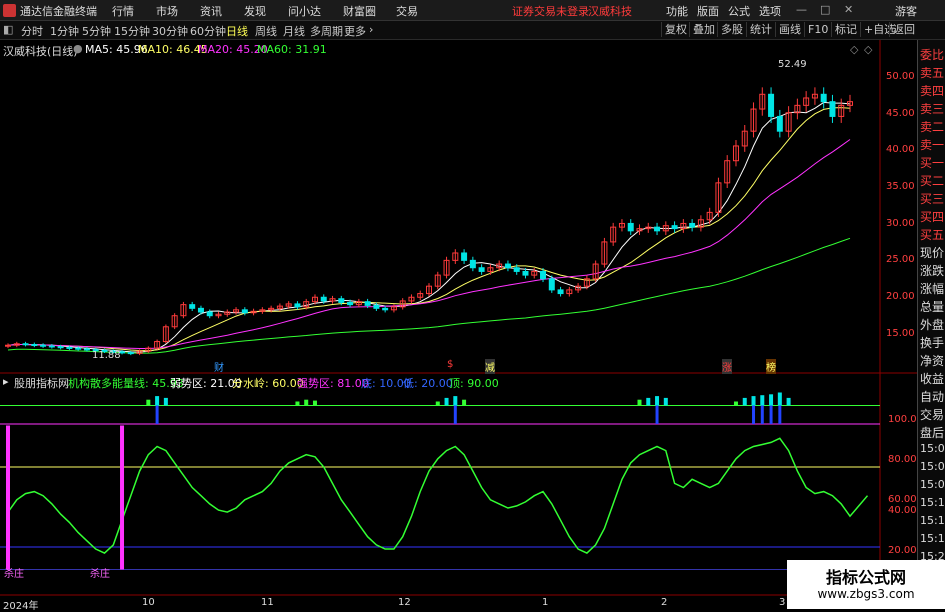  What do you see at coordinates (708, 11) in the screenshot?
I see `menu-banmian: 版面` at bounding box center [708, 11].